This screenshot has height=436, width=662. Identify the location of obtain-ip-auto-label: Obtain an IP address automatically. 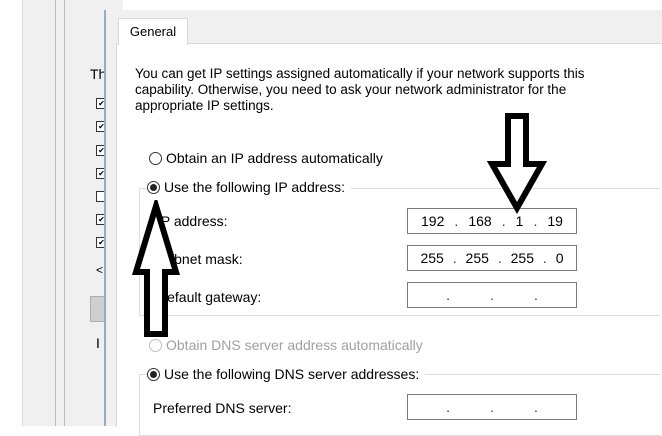
(274, 158).